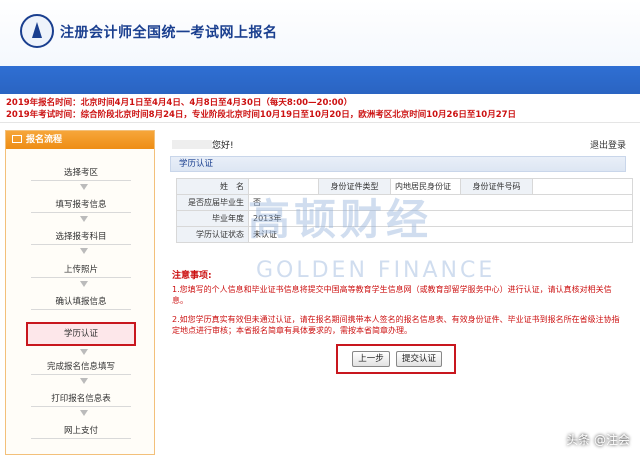 The width and height of the screenshot is (640, 458). Describe the element at coordinates (320, 80) in the screenshot. I see `nav-band` at that location.